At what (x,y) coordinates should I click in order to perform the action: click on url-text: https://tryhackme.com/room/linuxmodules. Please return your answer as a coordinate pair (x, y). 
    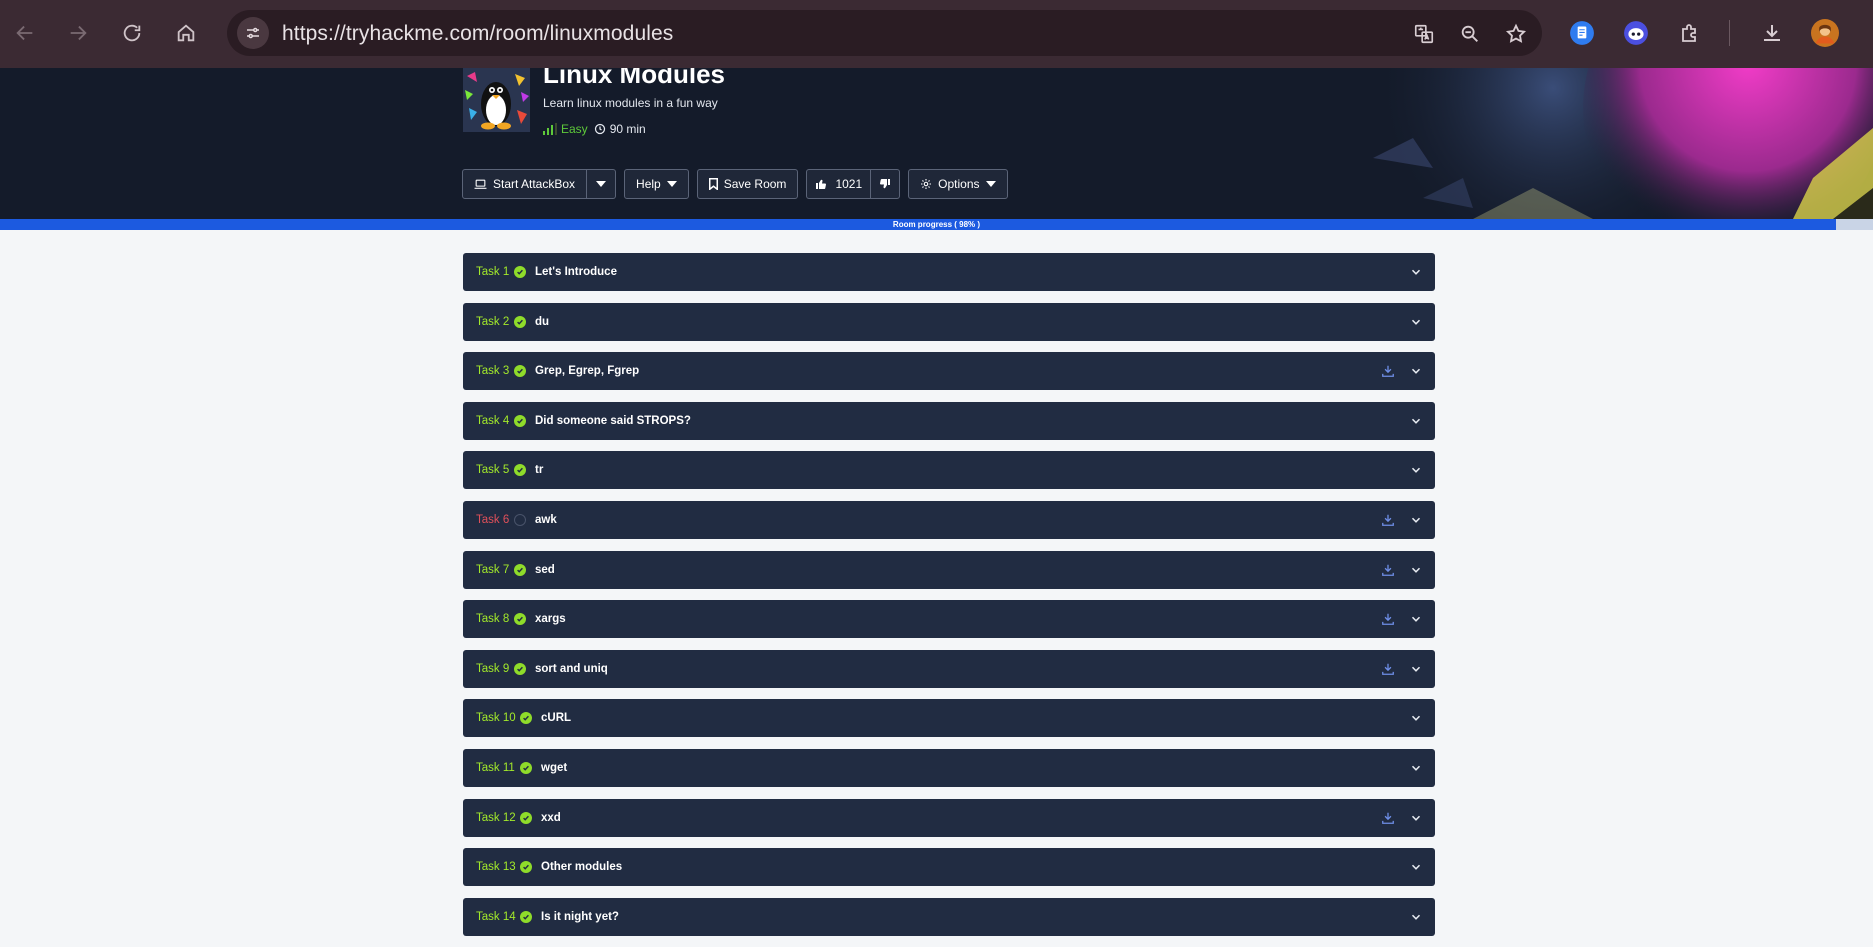
    Looking at the image, I should click on (477, 34).